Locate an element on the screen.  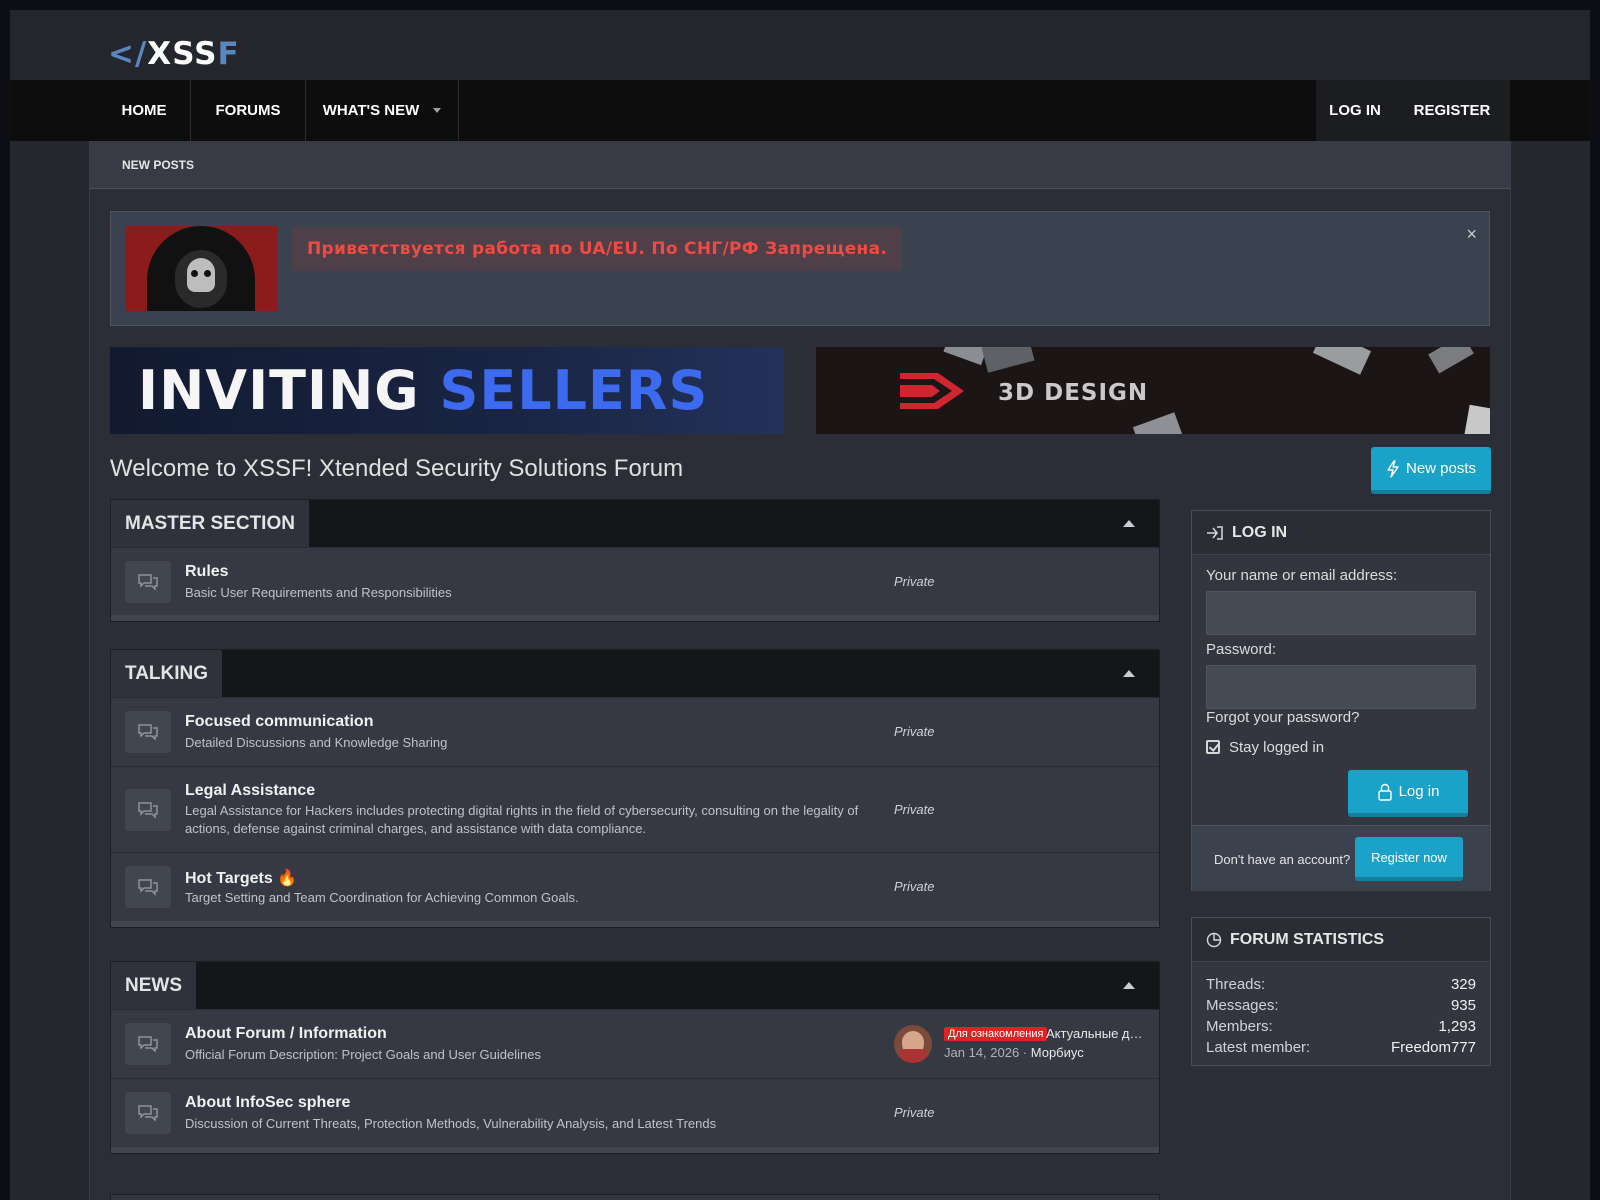
logo-bracket: </ is located at coordinates (128, 54).